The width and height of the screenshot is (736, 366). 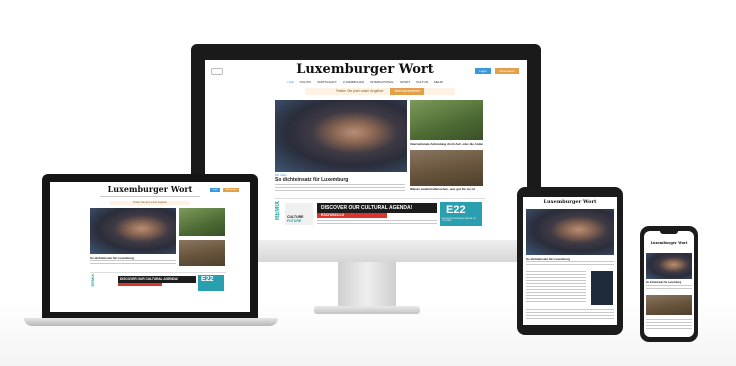 I want to click on nav-item-luxembourg: LUXEMBOURG, so click(x=353, y=82).